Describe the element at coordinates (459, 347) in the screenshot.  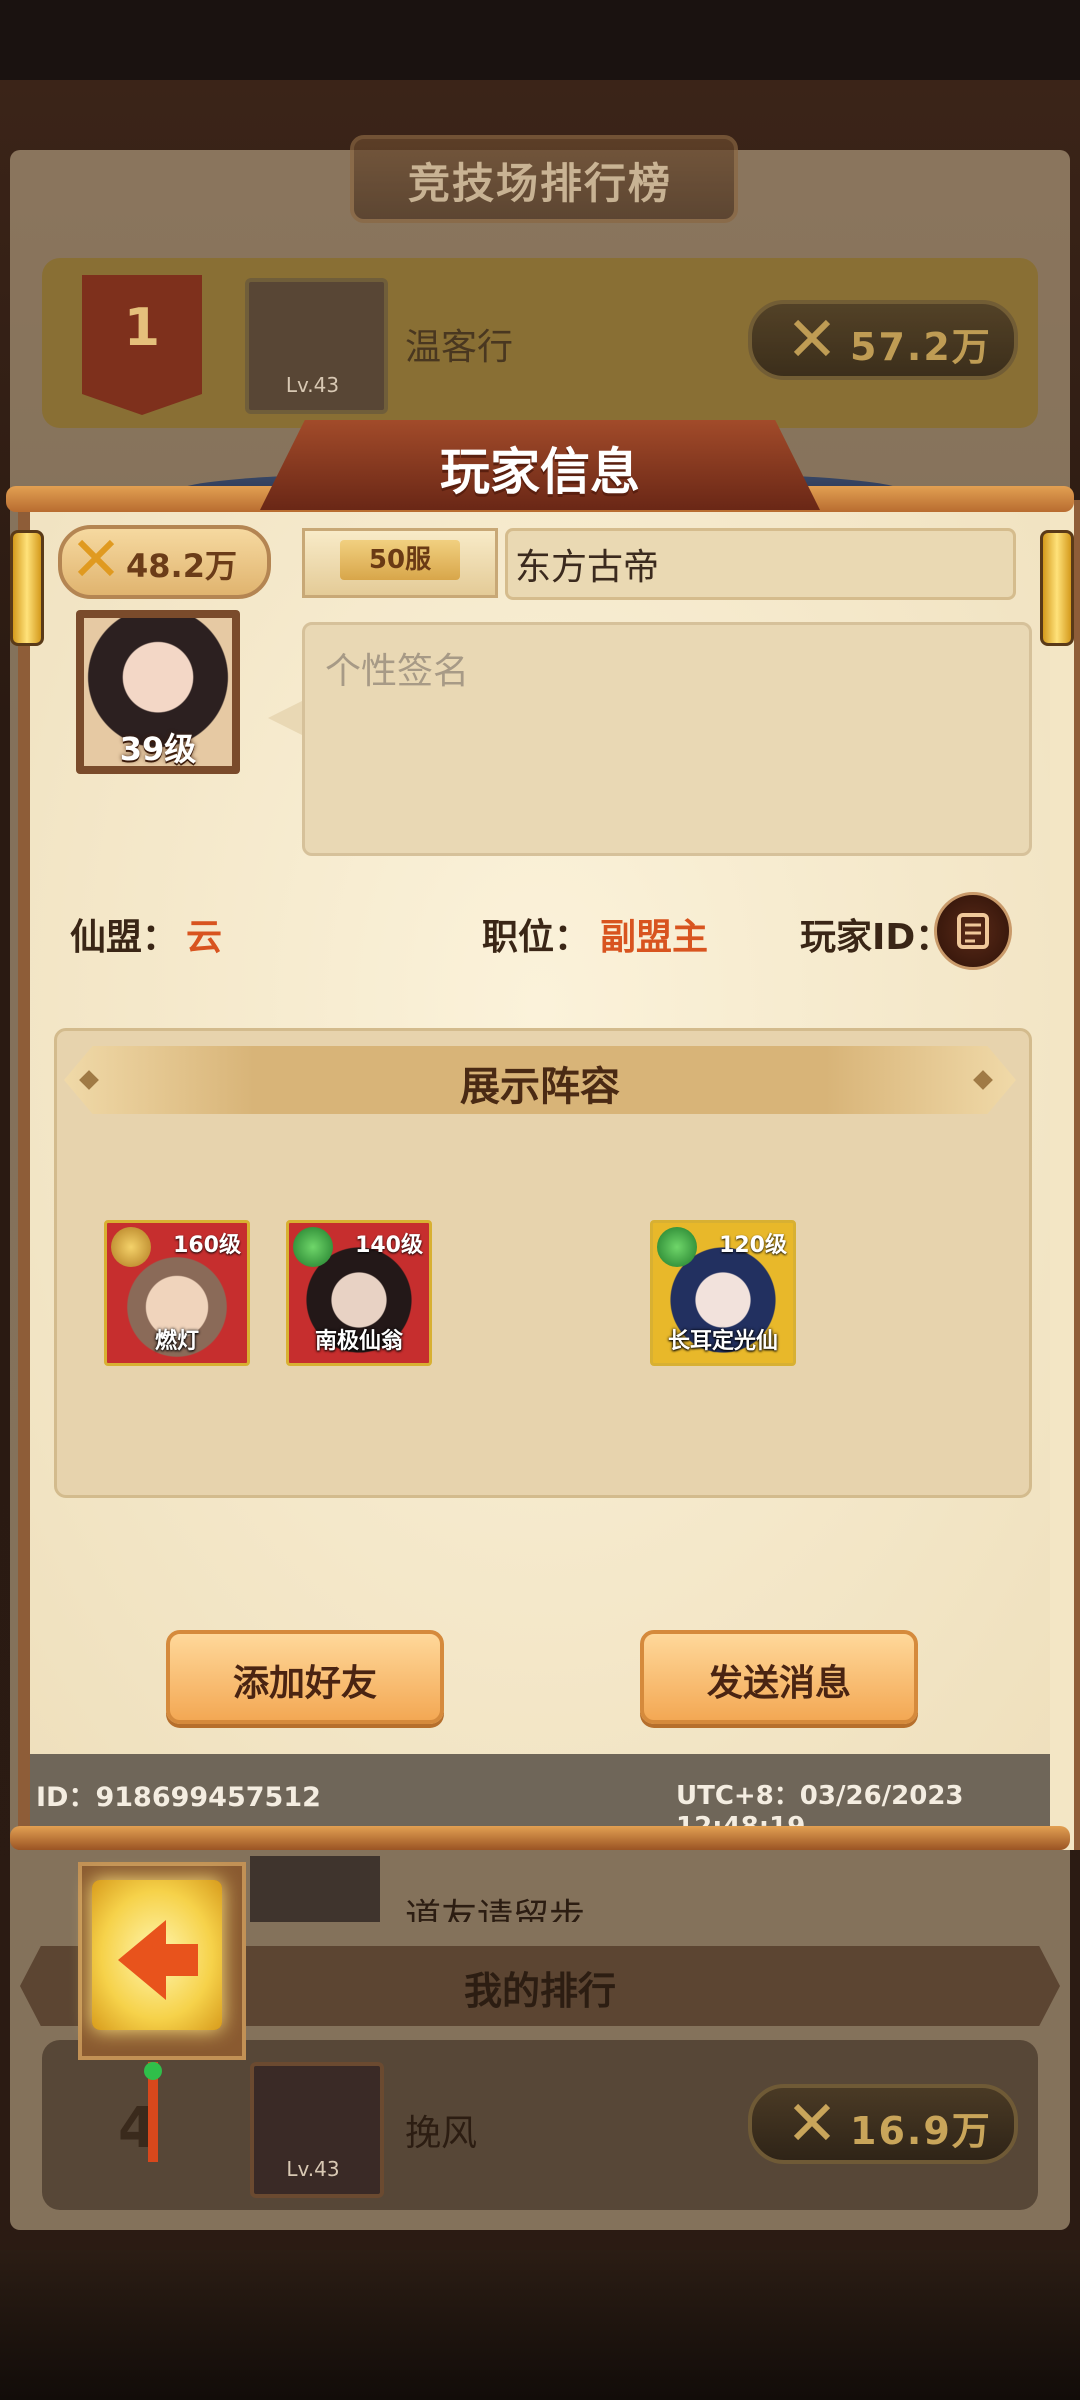
I see `player-name: 温客行` at that location.